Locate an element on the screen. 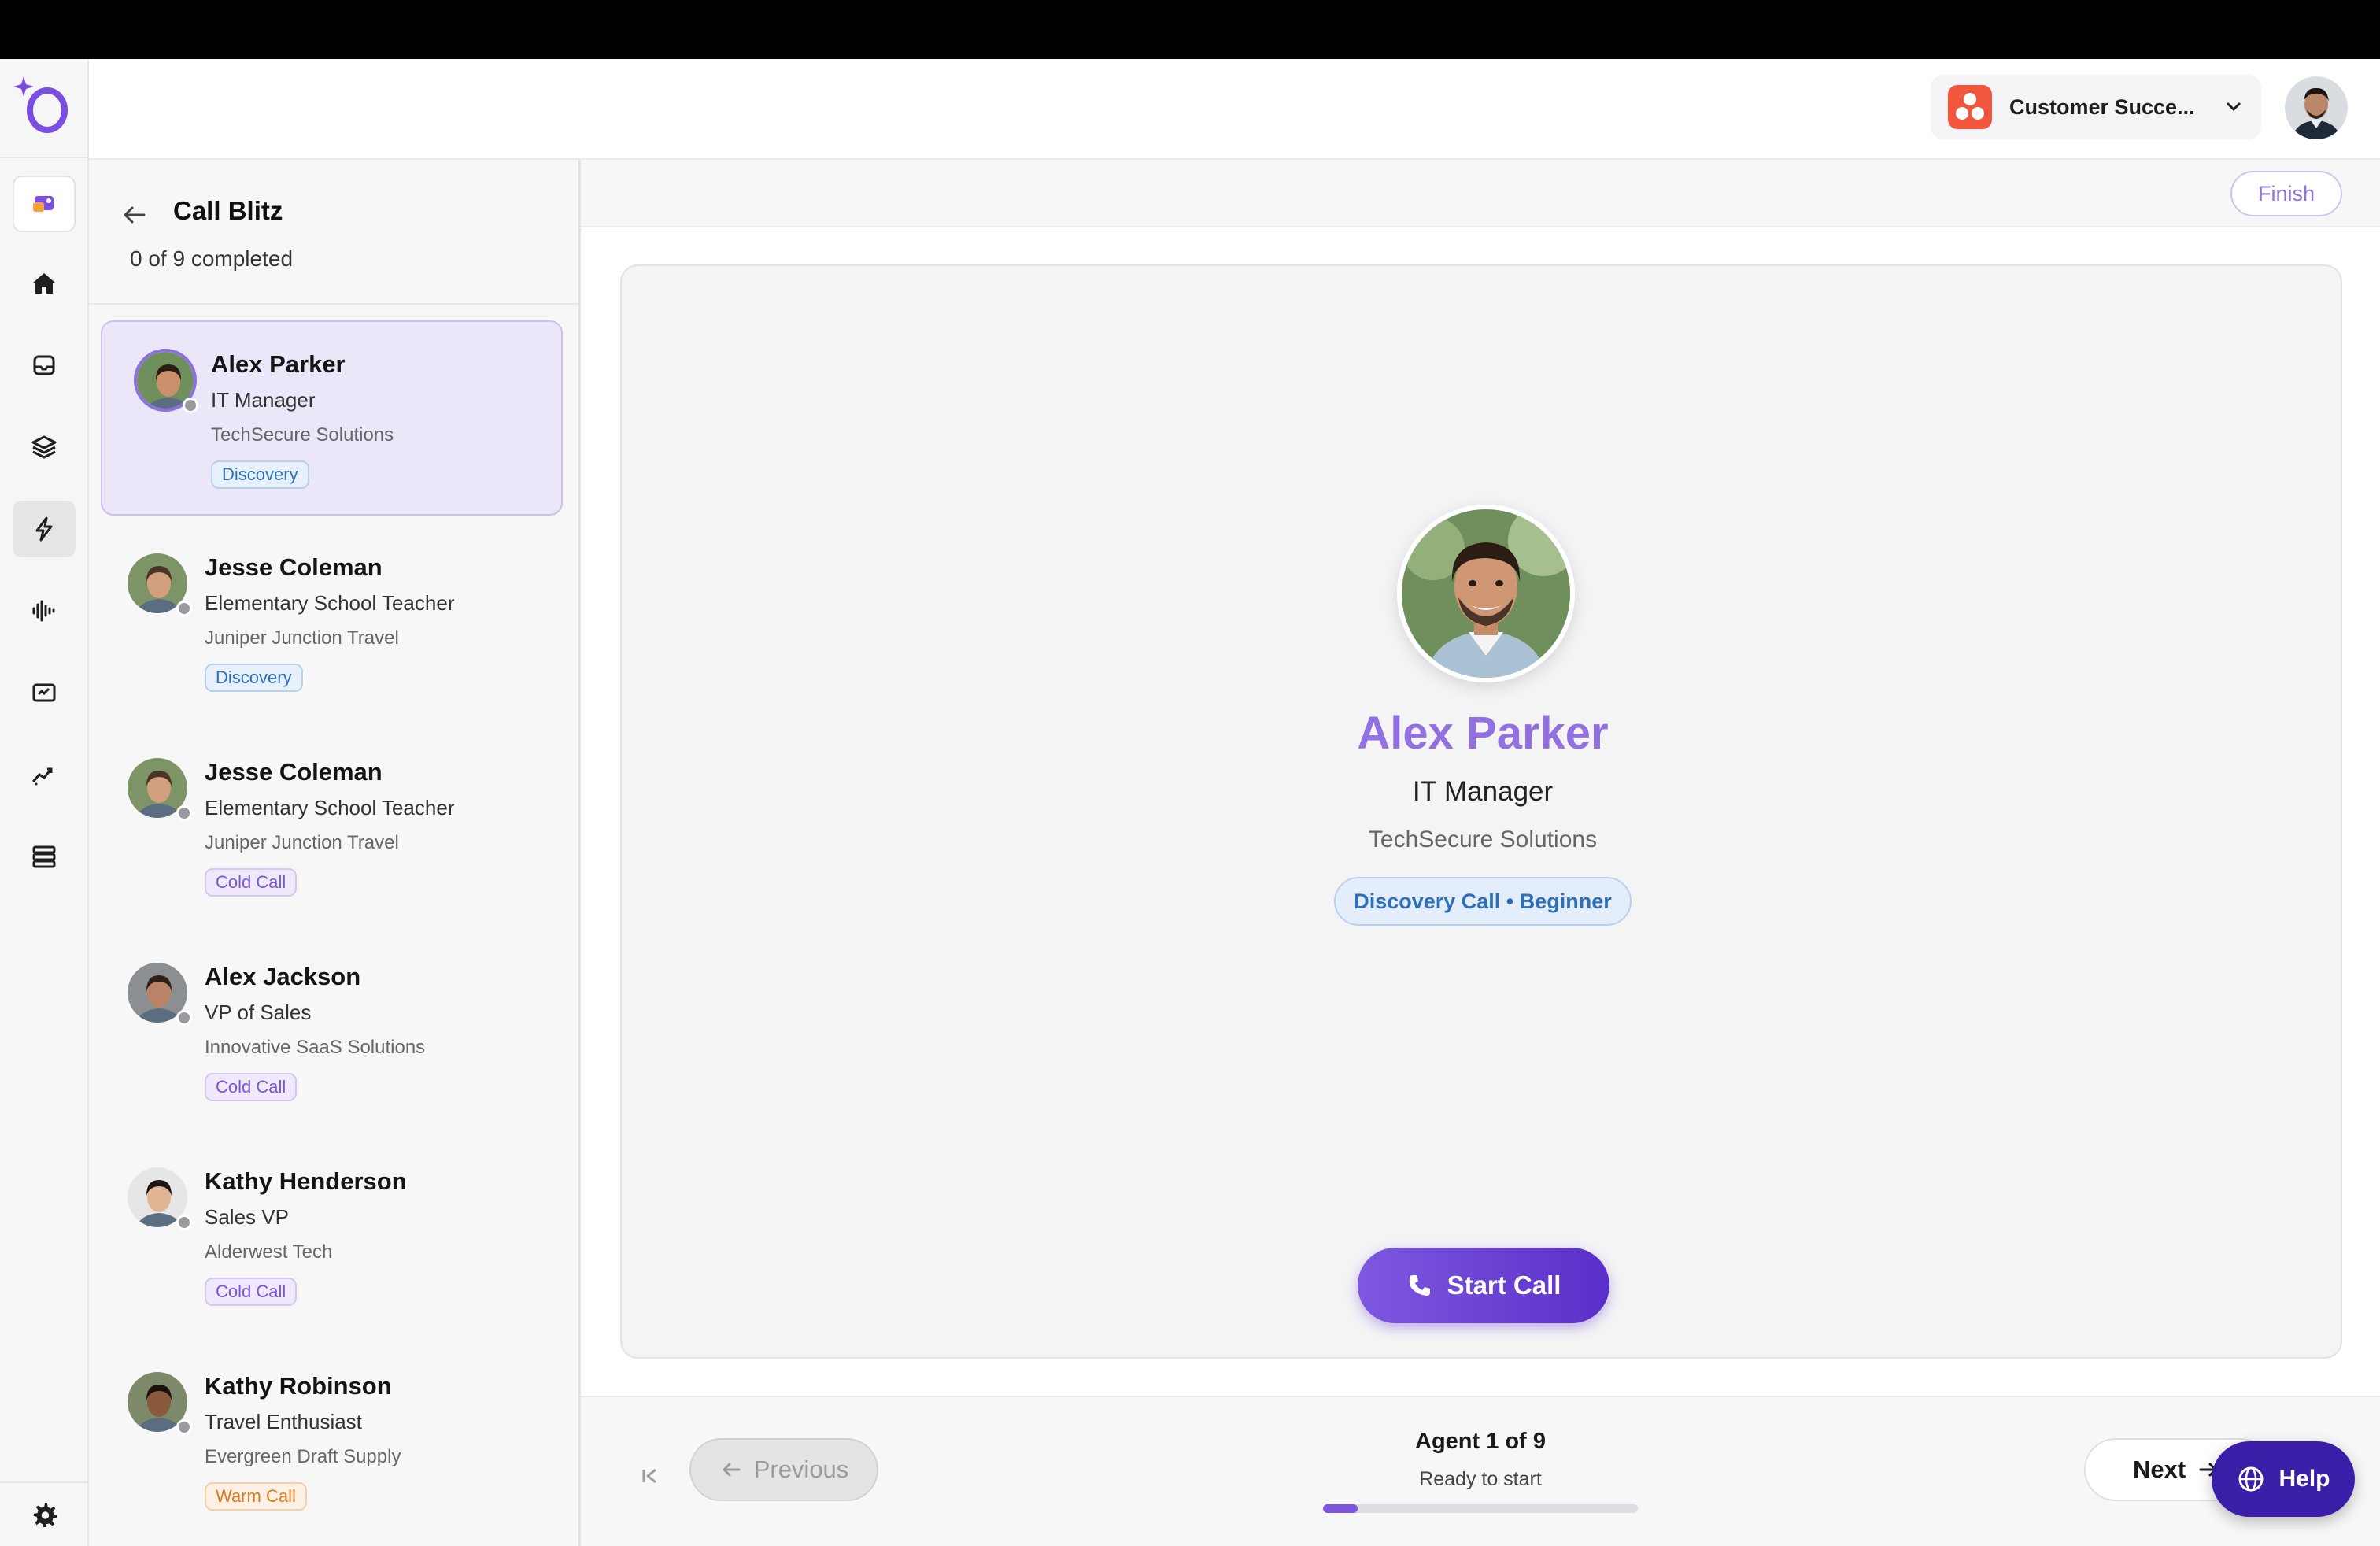  agent-role: IT Manager is located at coordinates (263, 400).